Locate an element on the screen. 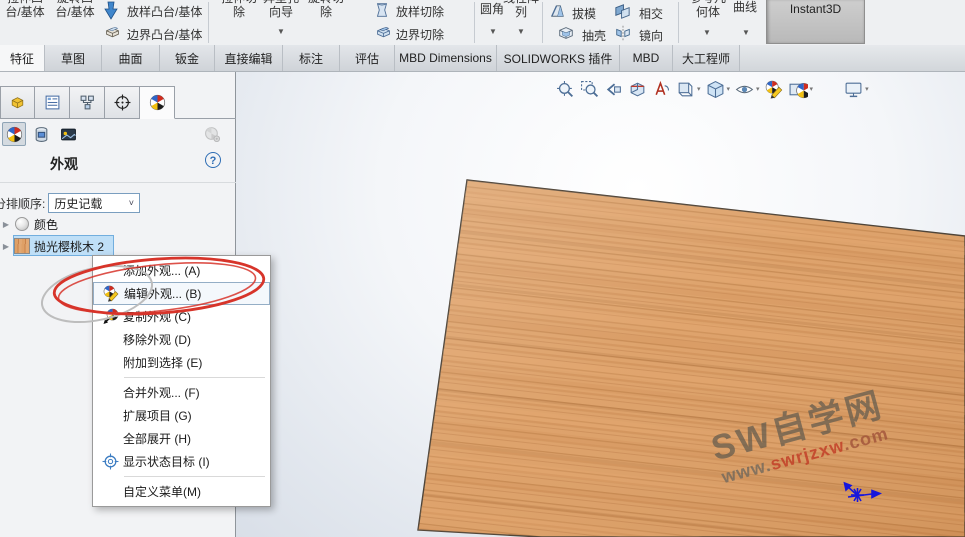 The height and width of the screenshot is (537, 965). revolve-cut-label-2: 除 is located at coordinates (325, 11).